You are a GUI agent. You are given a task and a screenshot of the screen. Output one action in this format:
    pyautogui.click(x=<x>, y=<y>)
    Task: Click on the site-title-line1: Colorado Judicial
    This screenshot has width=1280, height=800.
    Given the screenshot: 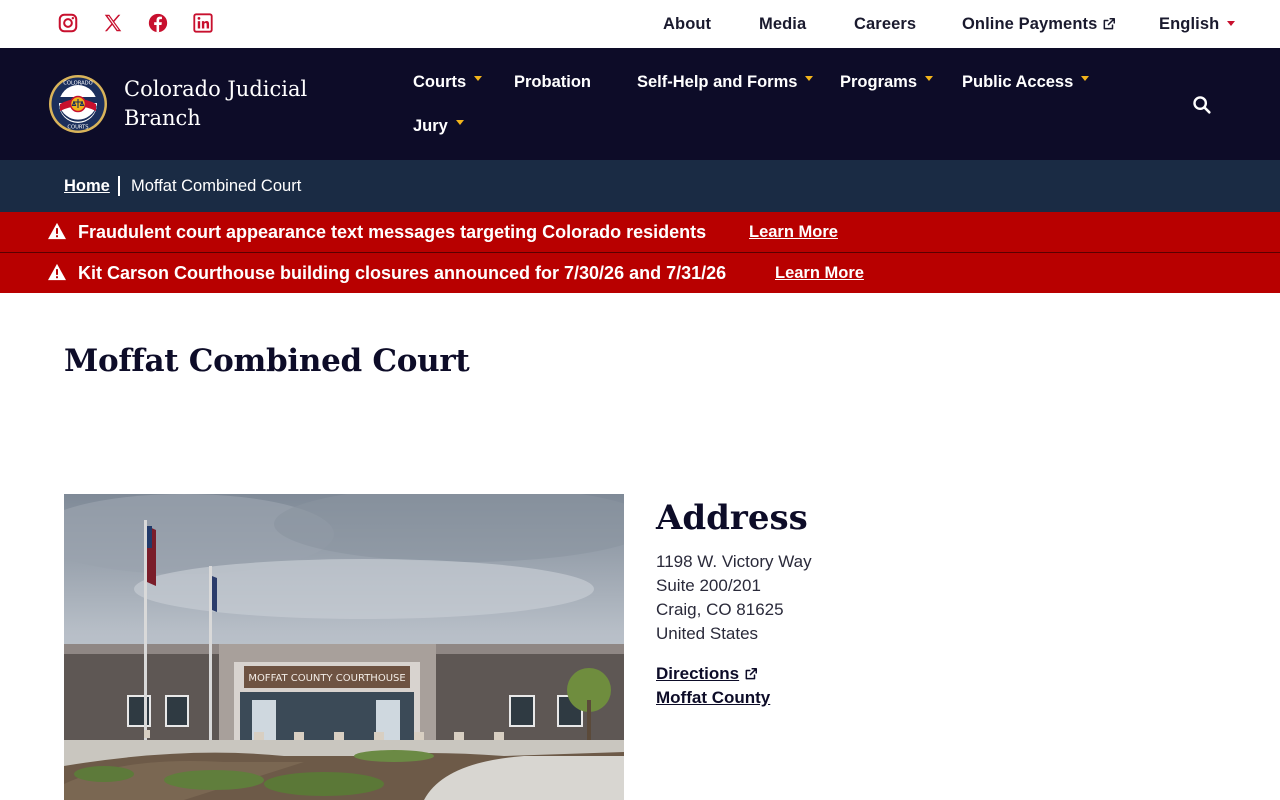 What is the action you would take?
    pyautogui.click(x=216, y=89)
    